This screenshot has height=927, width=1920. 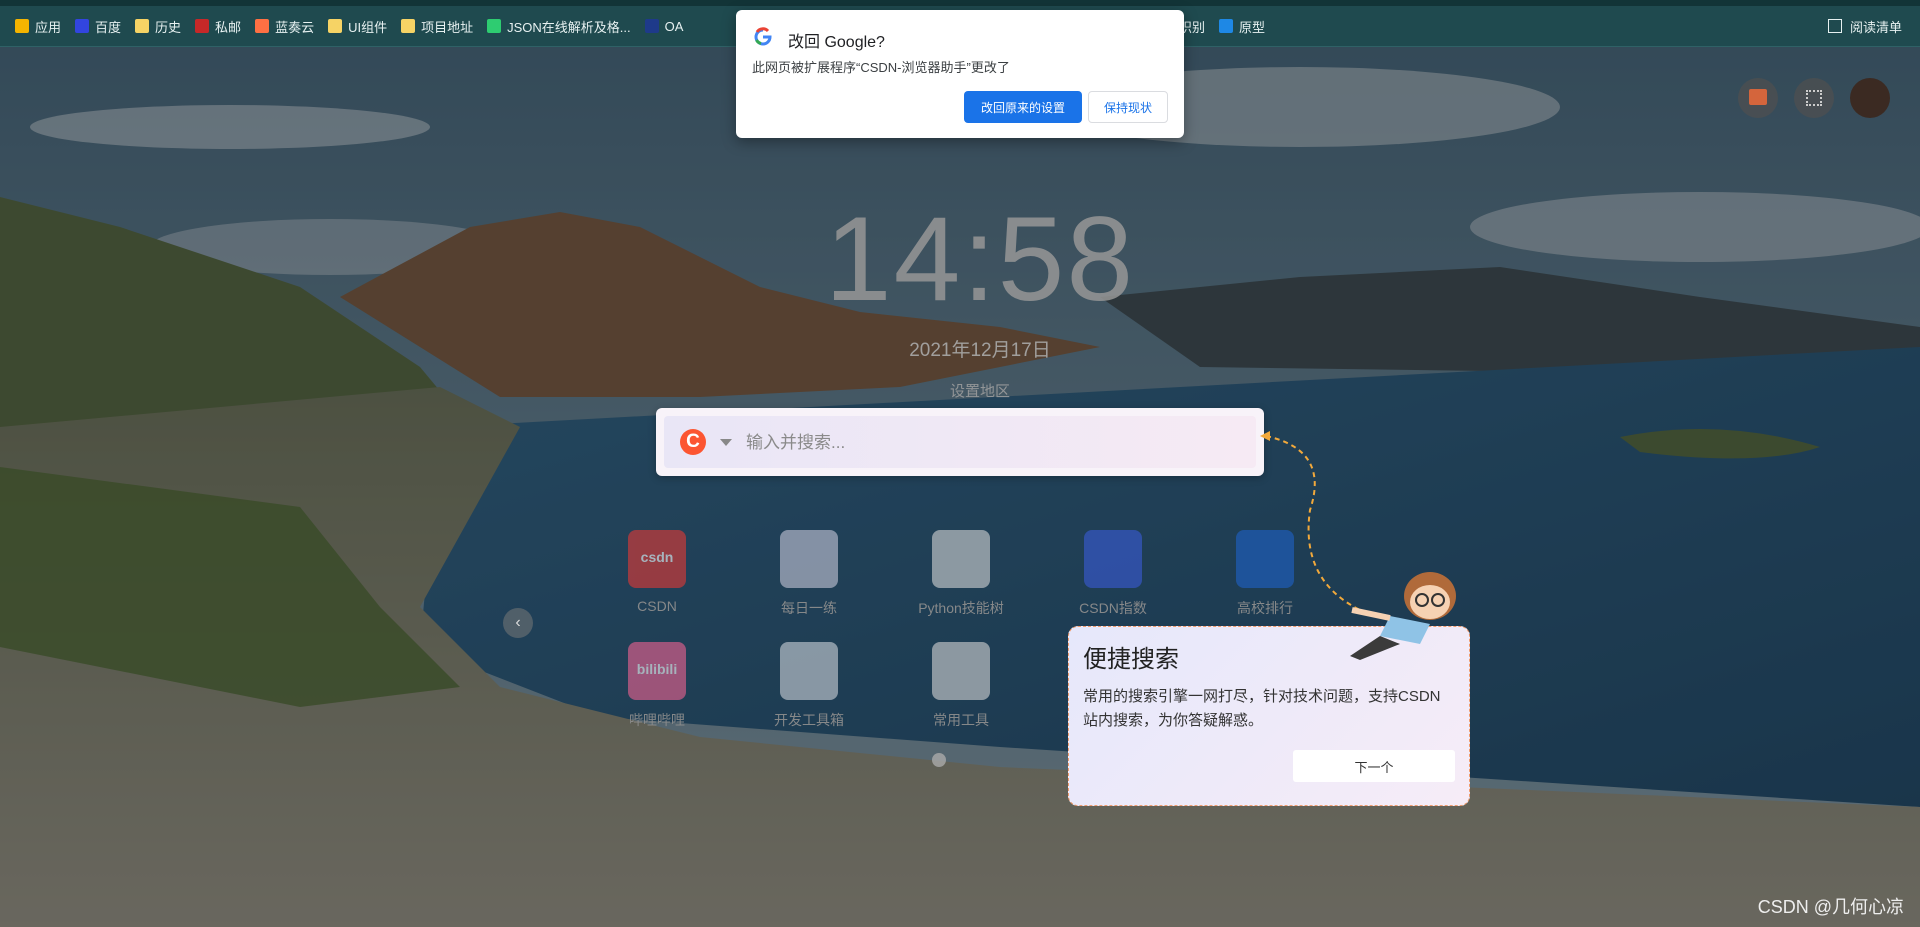 I want to click on shortcut-label: CSDN, so click(x=657, y=606).